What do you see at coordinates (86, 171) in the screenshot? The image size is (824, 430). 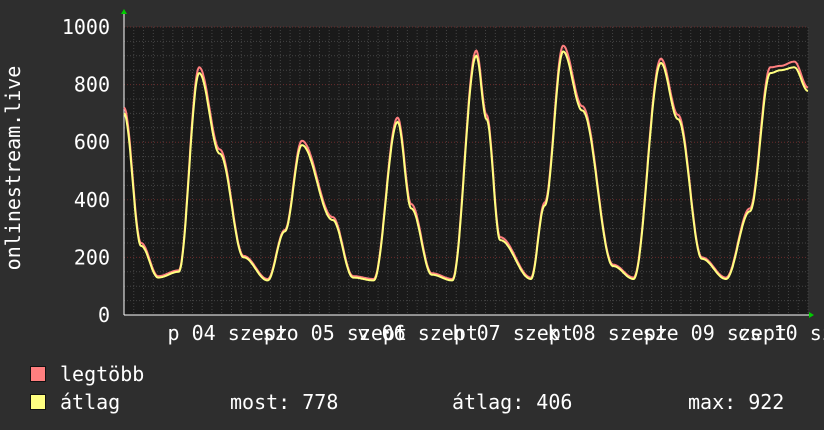 I see `y-axis-ticks: 0 200 400 600 800 1000` at bounding box center [86, 171].